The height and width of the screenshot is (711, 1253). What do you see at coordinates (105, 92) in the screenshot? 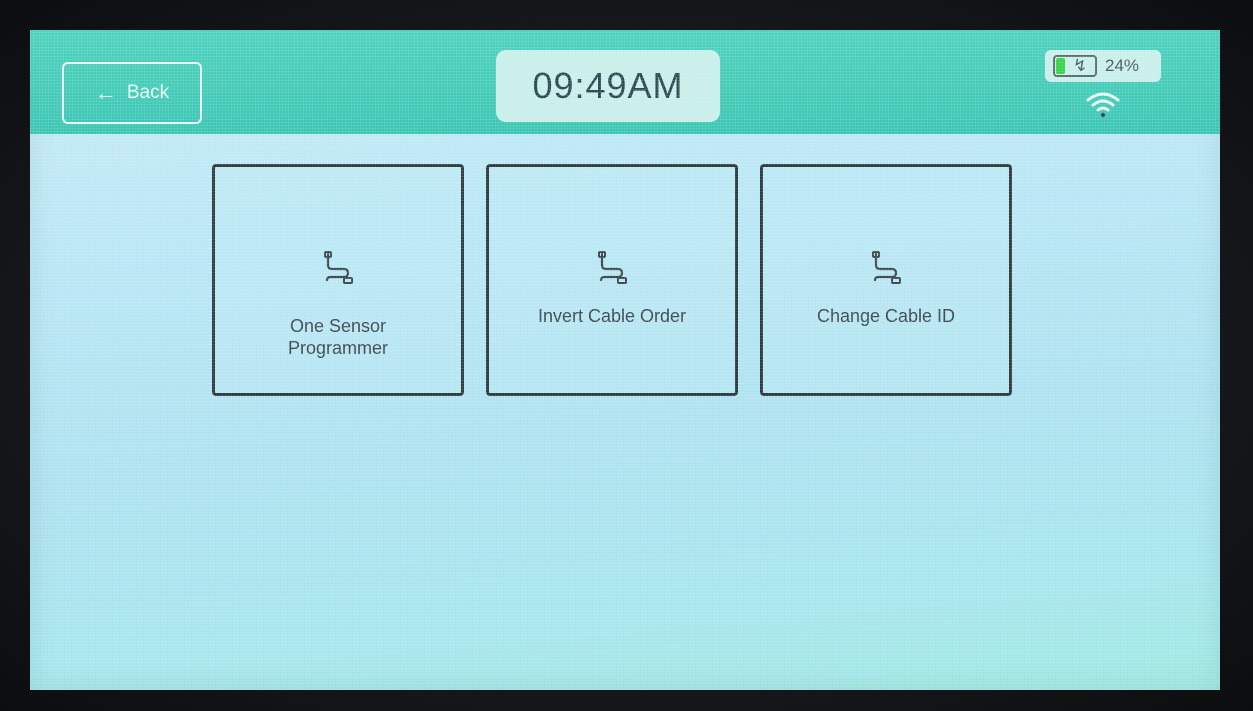
I see `arrow-left-icon: ←` at bounding box center [105, 92].